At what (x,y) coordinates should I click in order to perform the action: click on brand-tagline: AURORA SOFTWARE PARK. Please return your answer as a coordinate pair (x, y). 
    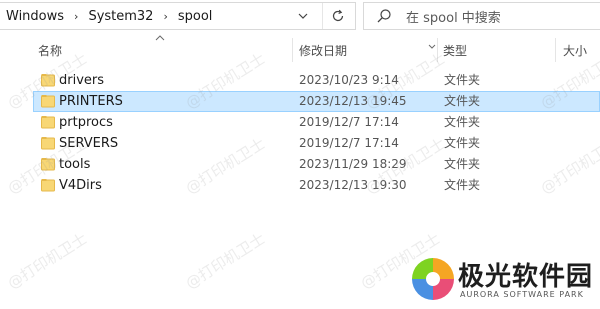
    Looking at the image, I should click on (522, 294).